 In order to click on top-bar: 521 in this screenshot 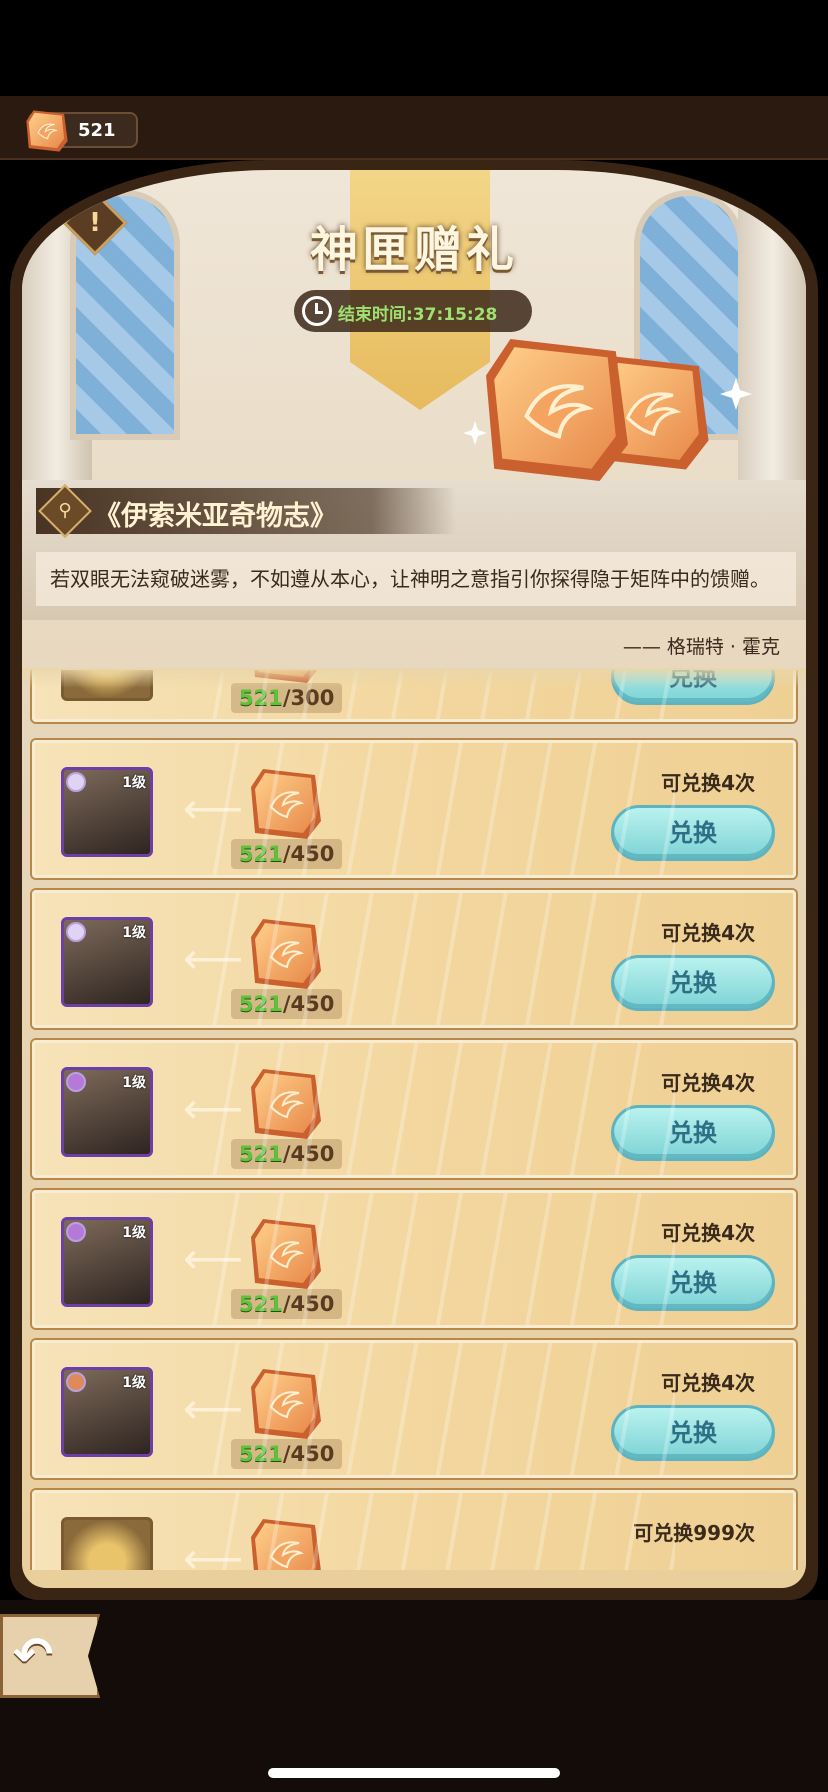, I will do `click(414, 128)`.